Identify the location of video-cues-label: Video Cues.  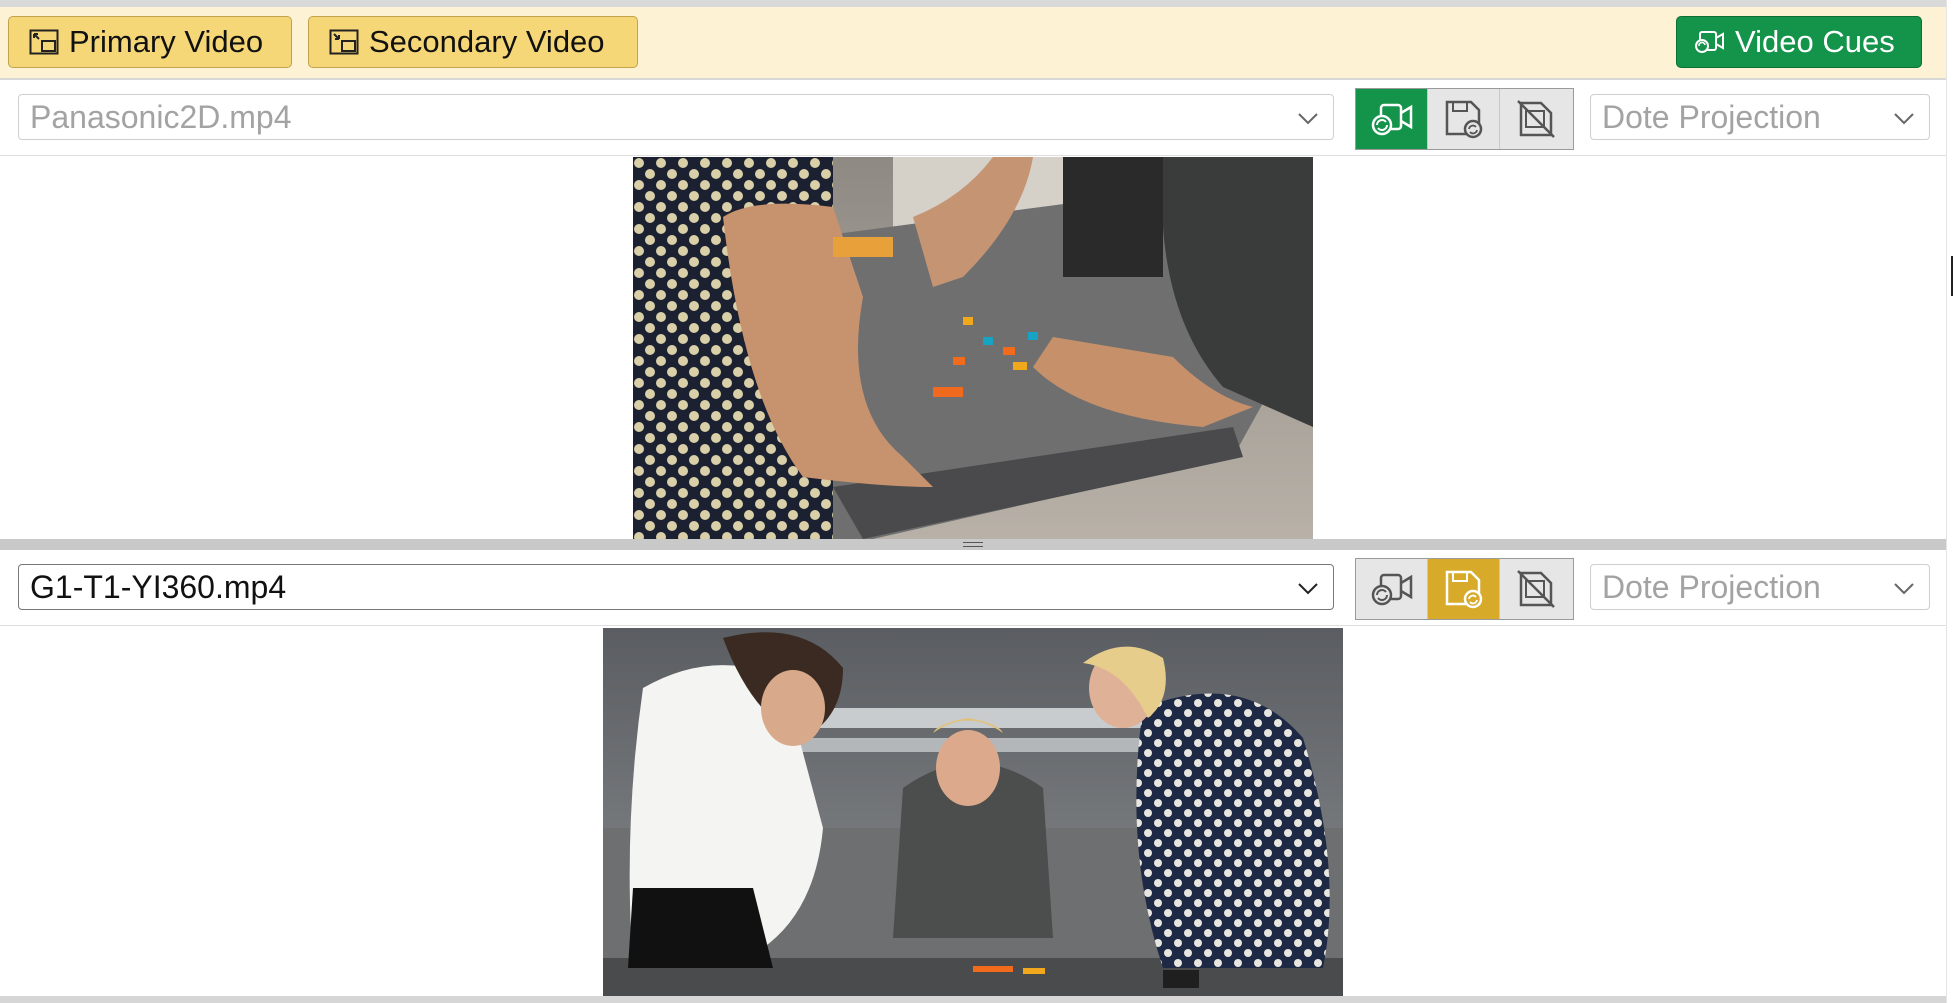
(1815, 41).